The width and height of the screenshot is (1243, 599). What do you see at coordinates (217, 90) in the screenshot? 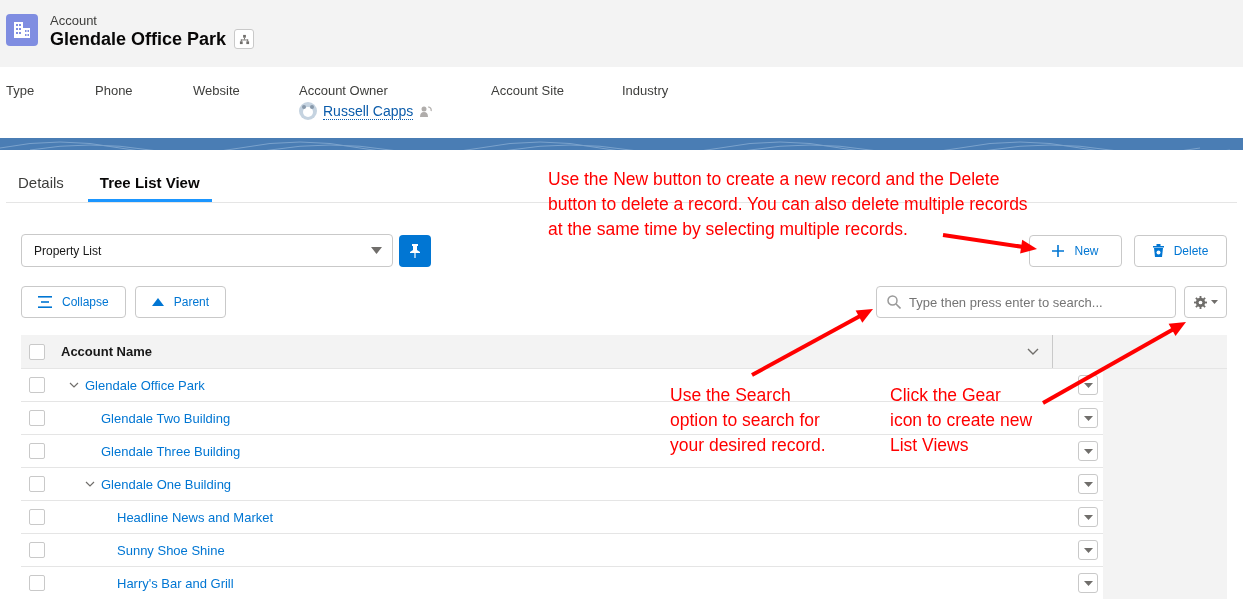
I see `field-label: Website` at bounding box center [217, 90].